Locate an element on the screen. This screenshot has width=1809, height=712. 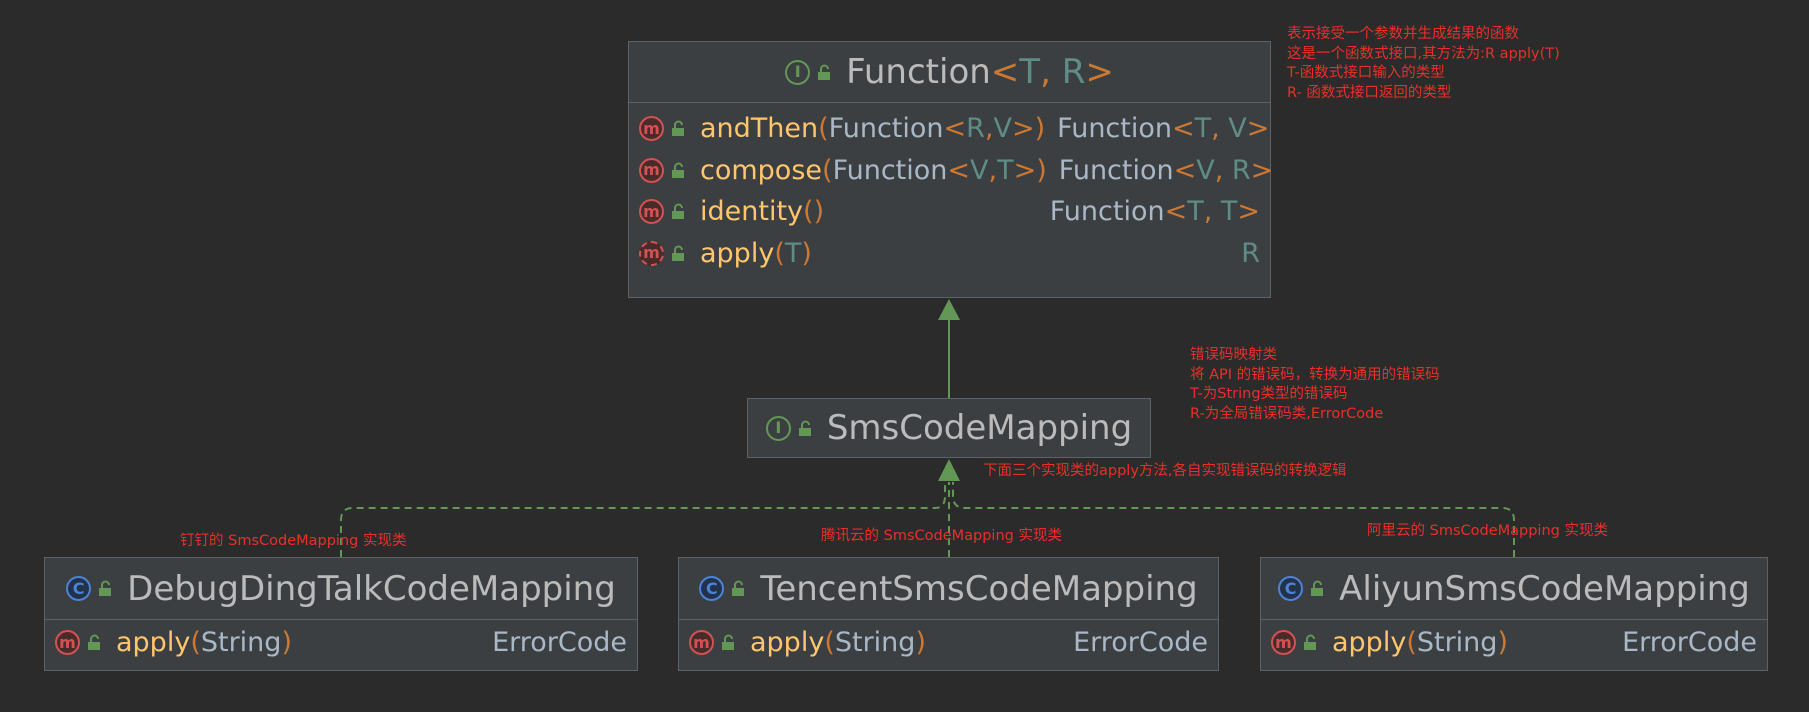
annotation-line: T-函数式接口输入的类型 is located at coordinates (1366, 73).